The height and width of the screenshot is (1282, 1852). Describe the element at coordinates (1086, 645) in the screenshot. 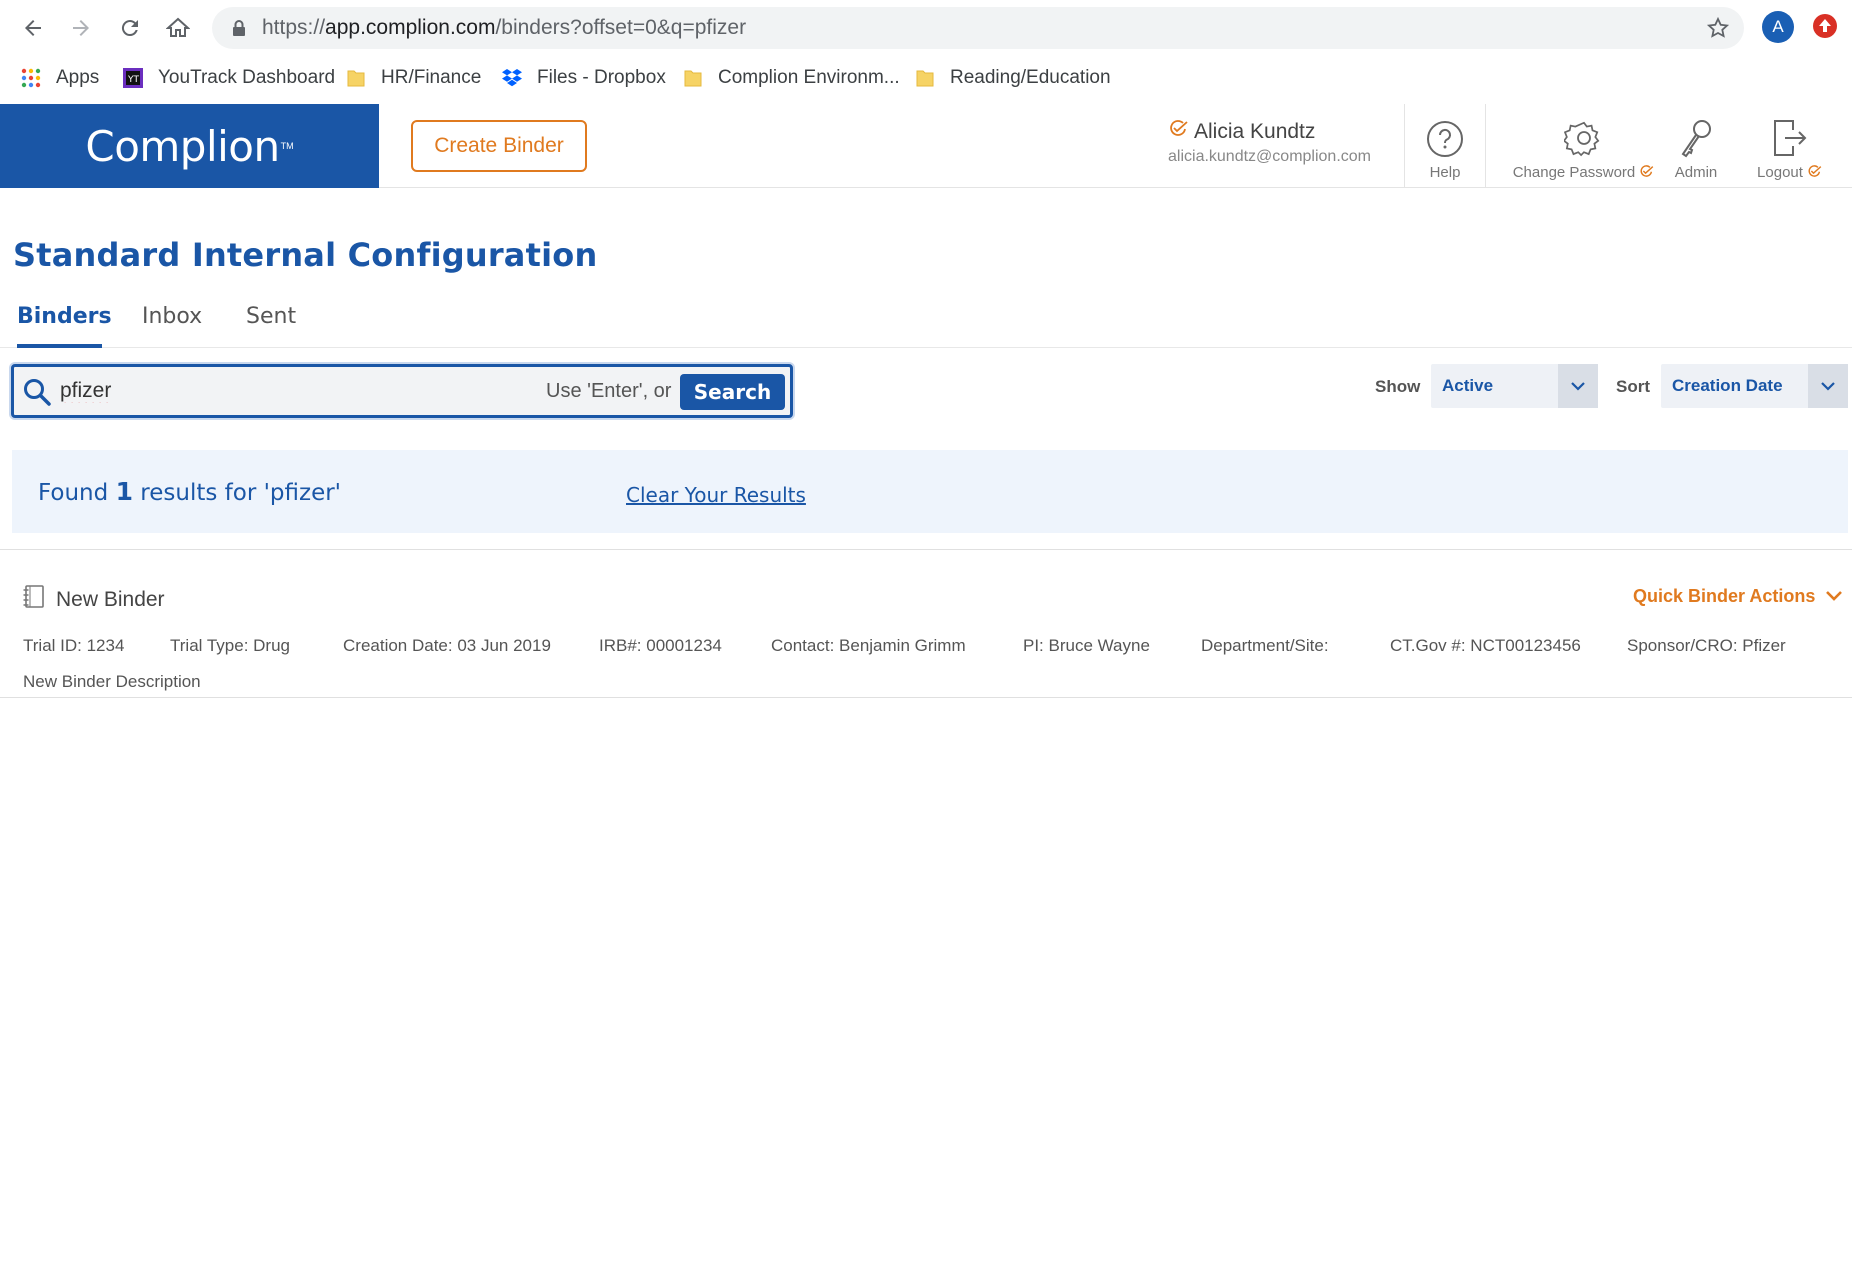

I see `principal-investigator: PI: Bruce Wayne` at that location.